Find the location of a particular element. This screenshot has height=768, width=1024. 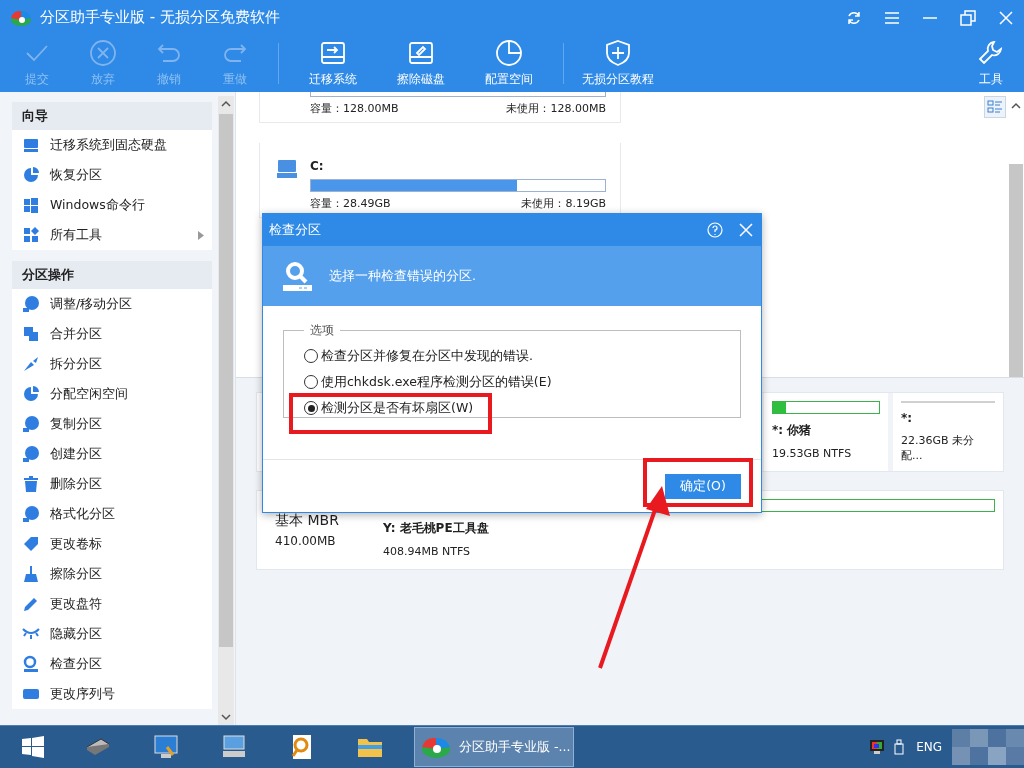

menu-icon is located at coordinates (892, 17).